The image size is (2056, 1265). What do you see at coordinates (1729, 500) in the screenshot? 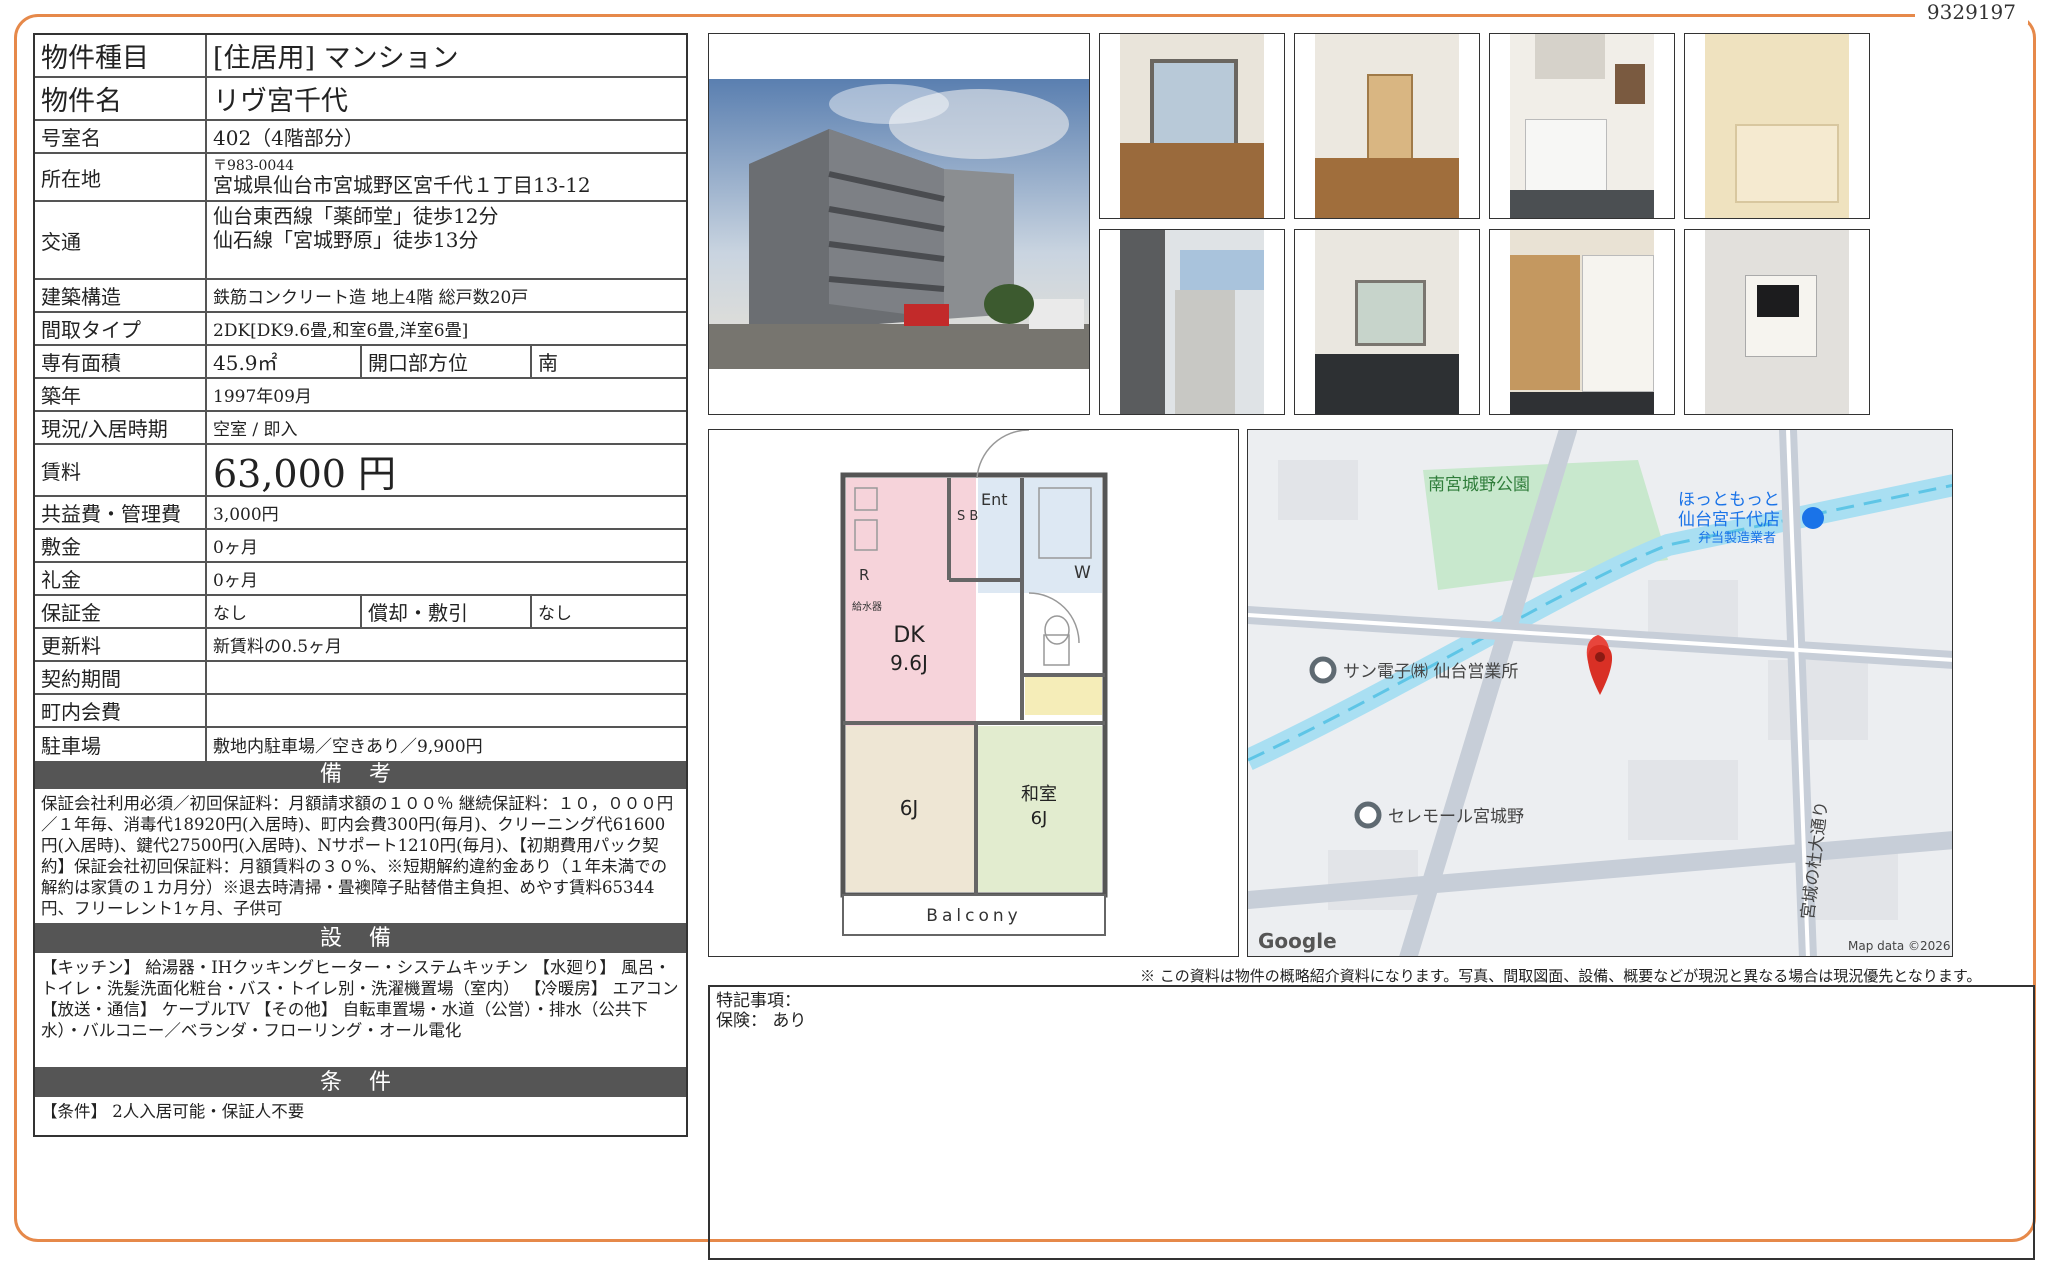
I see `map-shop-name: ほっともっと` at bounding box center [1729, 500].